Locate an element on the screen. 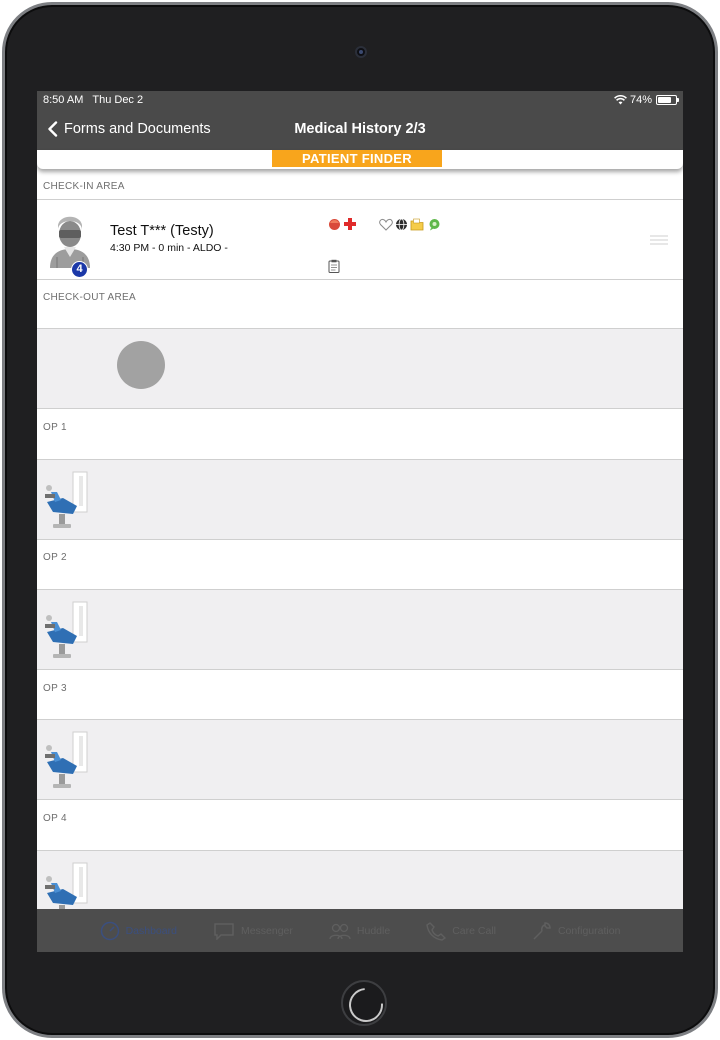 The width and height of the screenshot is (720, 1040). red-dot-icon is located at coordinates (334, 224).